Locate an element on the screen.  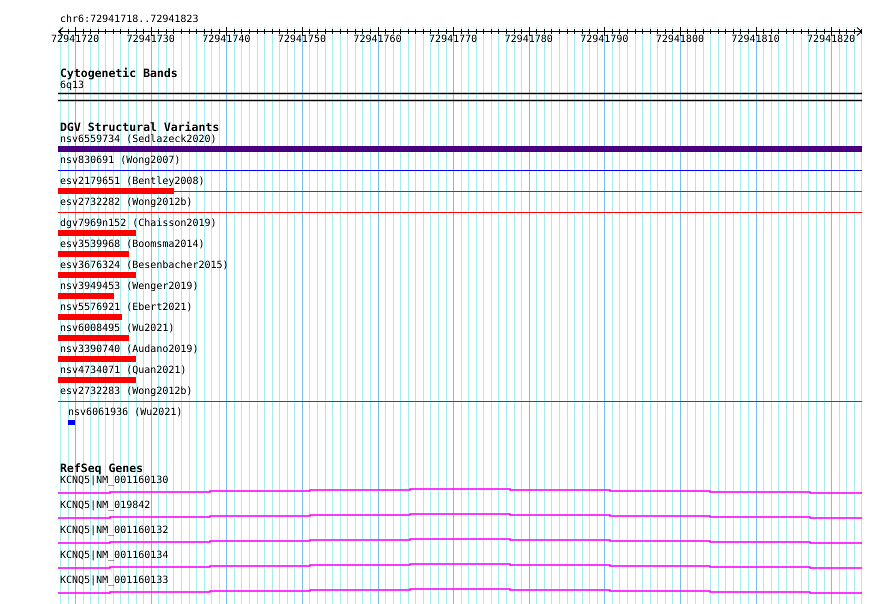
variant-label: esv2732282 (Wong2012b) is located at coordinates (125, 203).